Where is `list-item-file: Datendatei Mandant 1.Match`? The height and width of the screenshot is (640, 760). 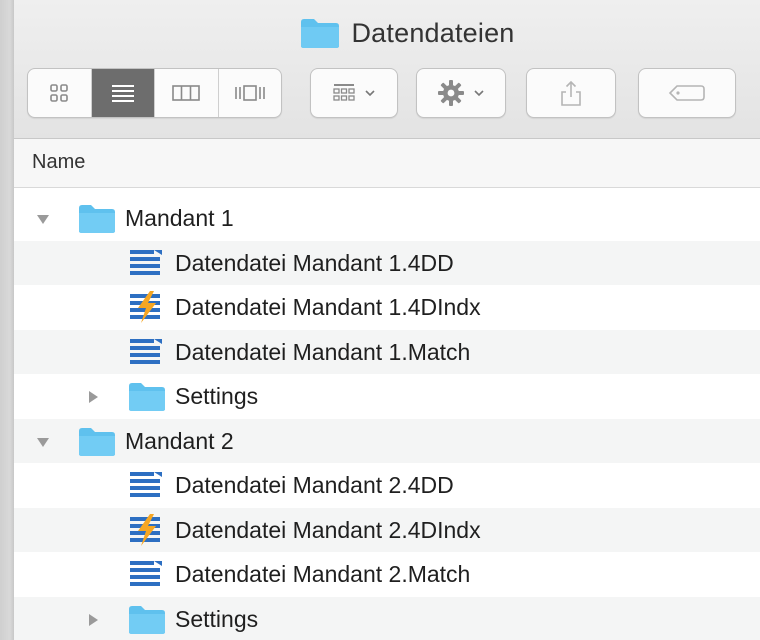
list-item-file: Datendatei Mandant 1.Match is located at coordinates (387, 351).